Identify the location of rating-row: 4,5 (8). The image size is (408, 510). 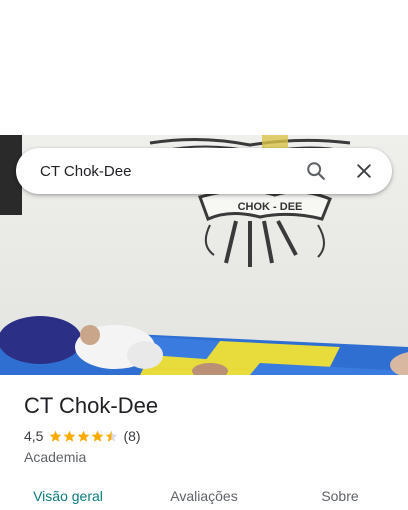
(82, 436).